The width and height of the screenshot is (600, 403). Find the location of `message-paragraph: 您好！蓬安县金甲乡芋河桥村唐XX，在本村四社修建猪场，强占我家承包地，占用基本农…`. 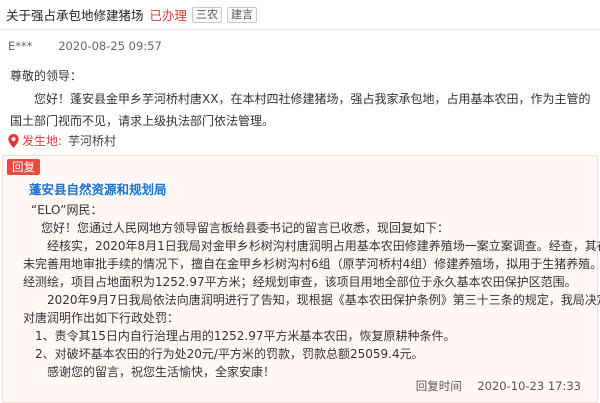

message-paragraph: 您好！蓬安县金甲乡芋河桥村唐XX，在本村四社修建猪场，强占我家承包地，占用基本农… is located at coordinates (300, 110).